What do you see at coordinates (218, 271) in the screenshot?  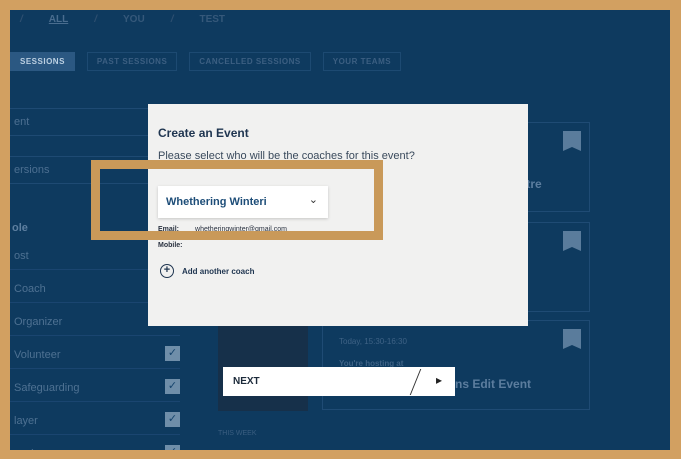 I see `add-coach-label: Add another coach` at bounding box center [218, 271].